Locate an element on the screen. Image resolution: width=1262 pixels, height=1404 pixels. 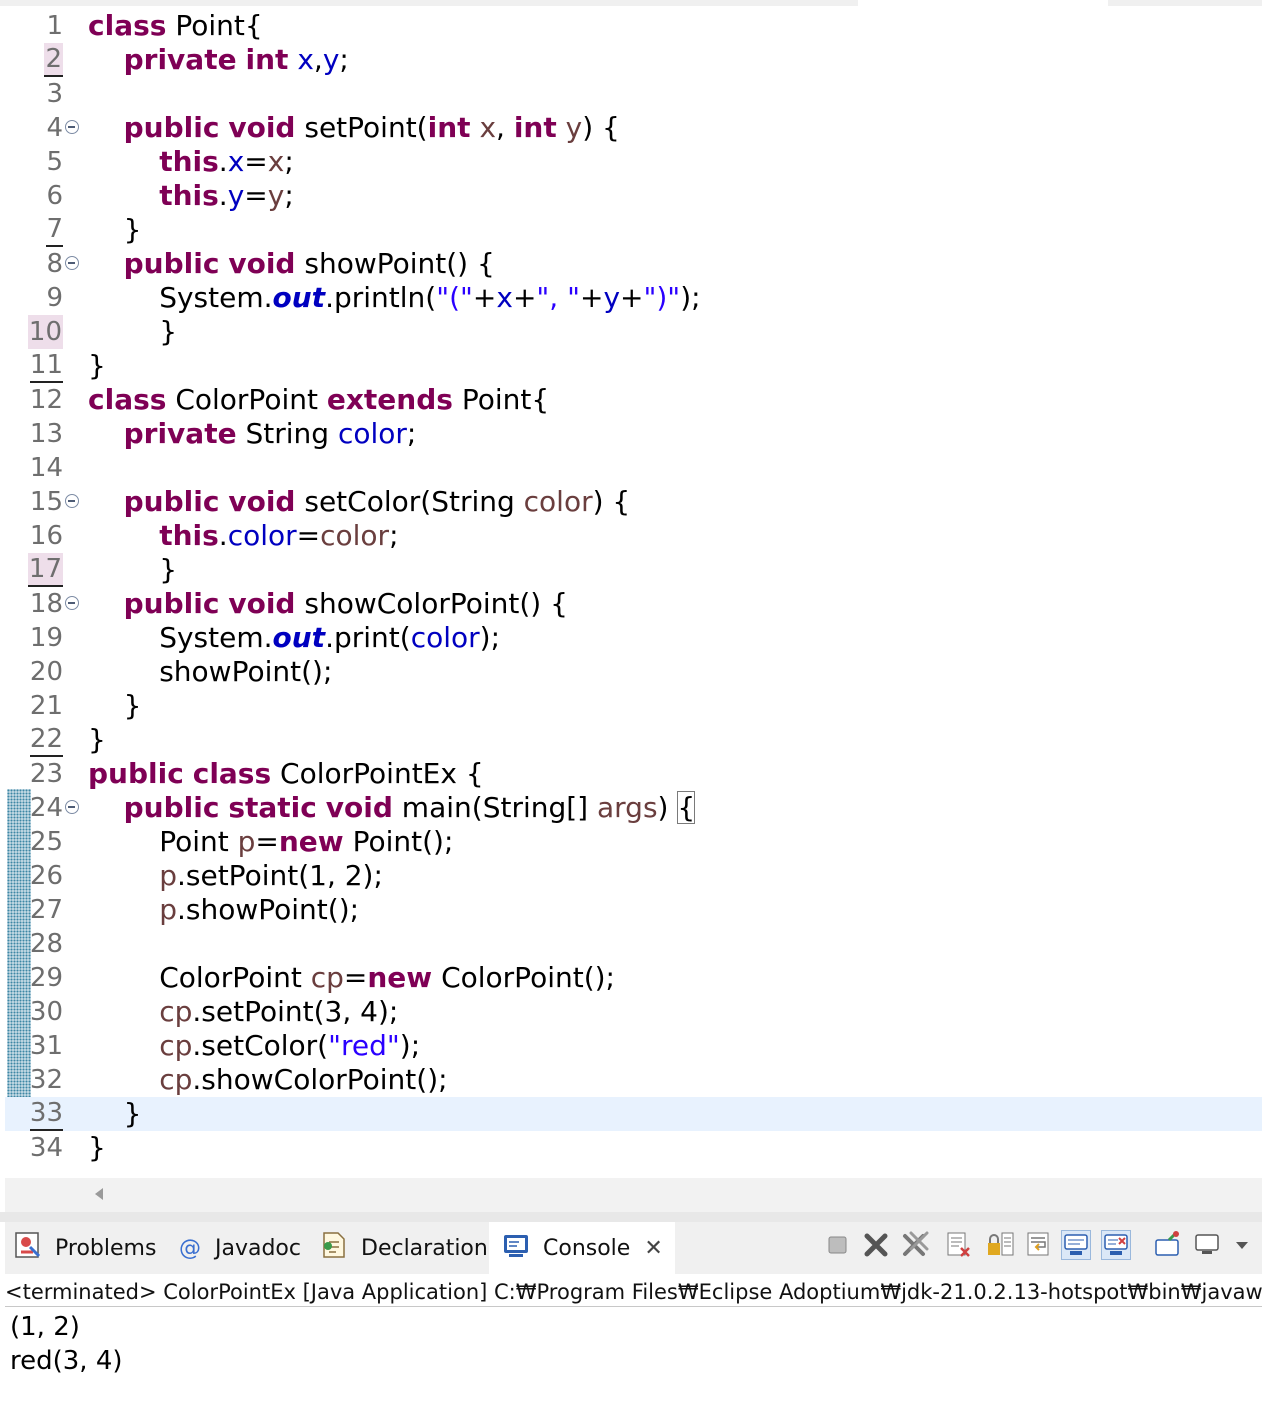
line-gutter: 27 is located at coordinates (45, 910).